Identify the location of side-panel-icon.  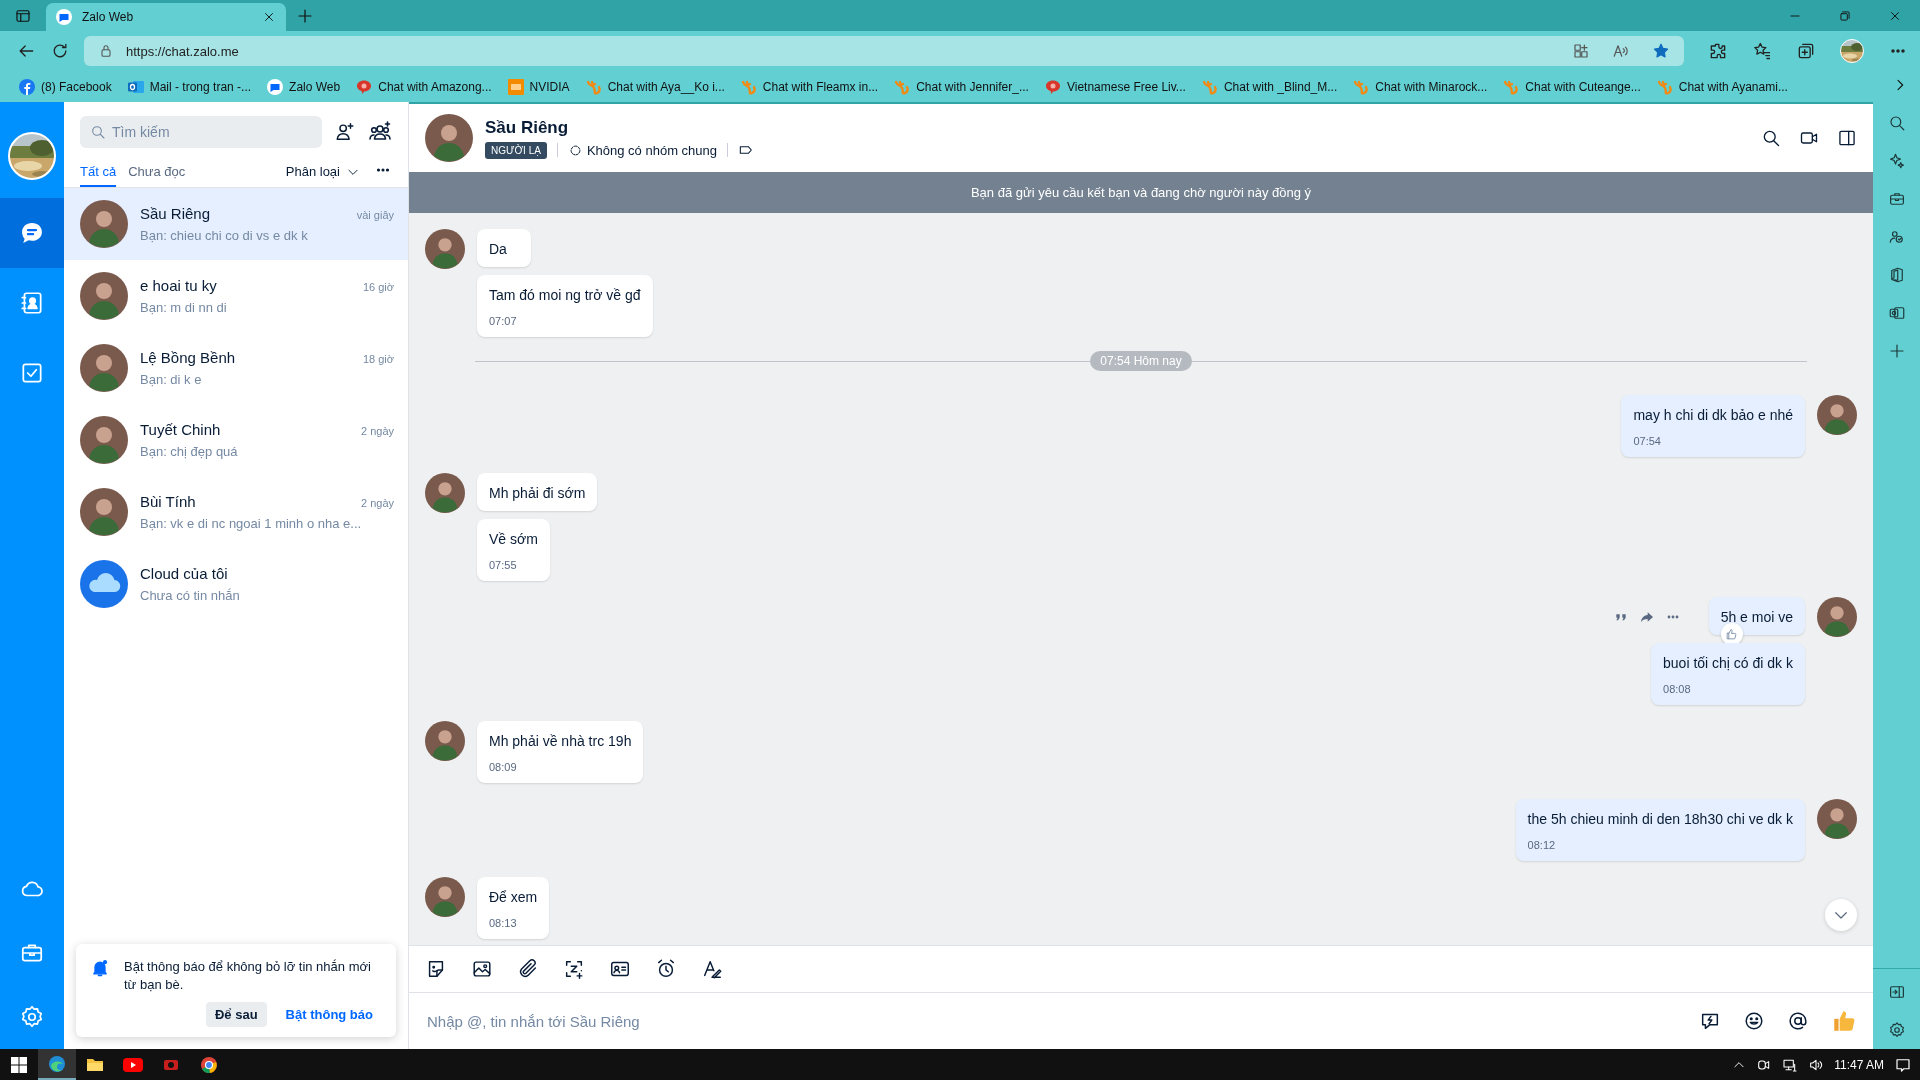
(1847, 138).